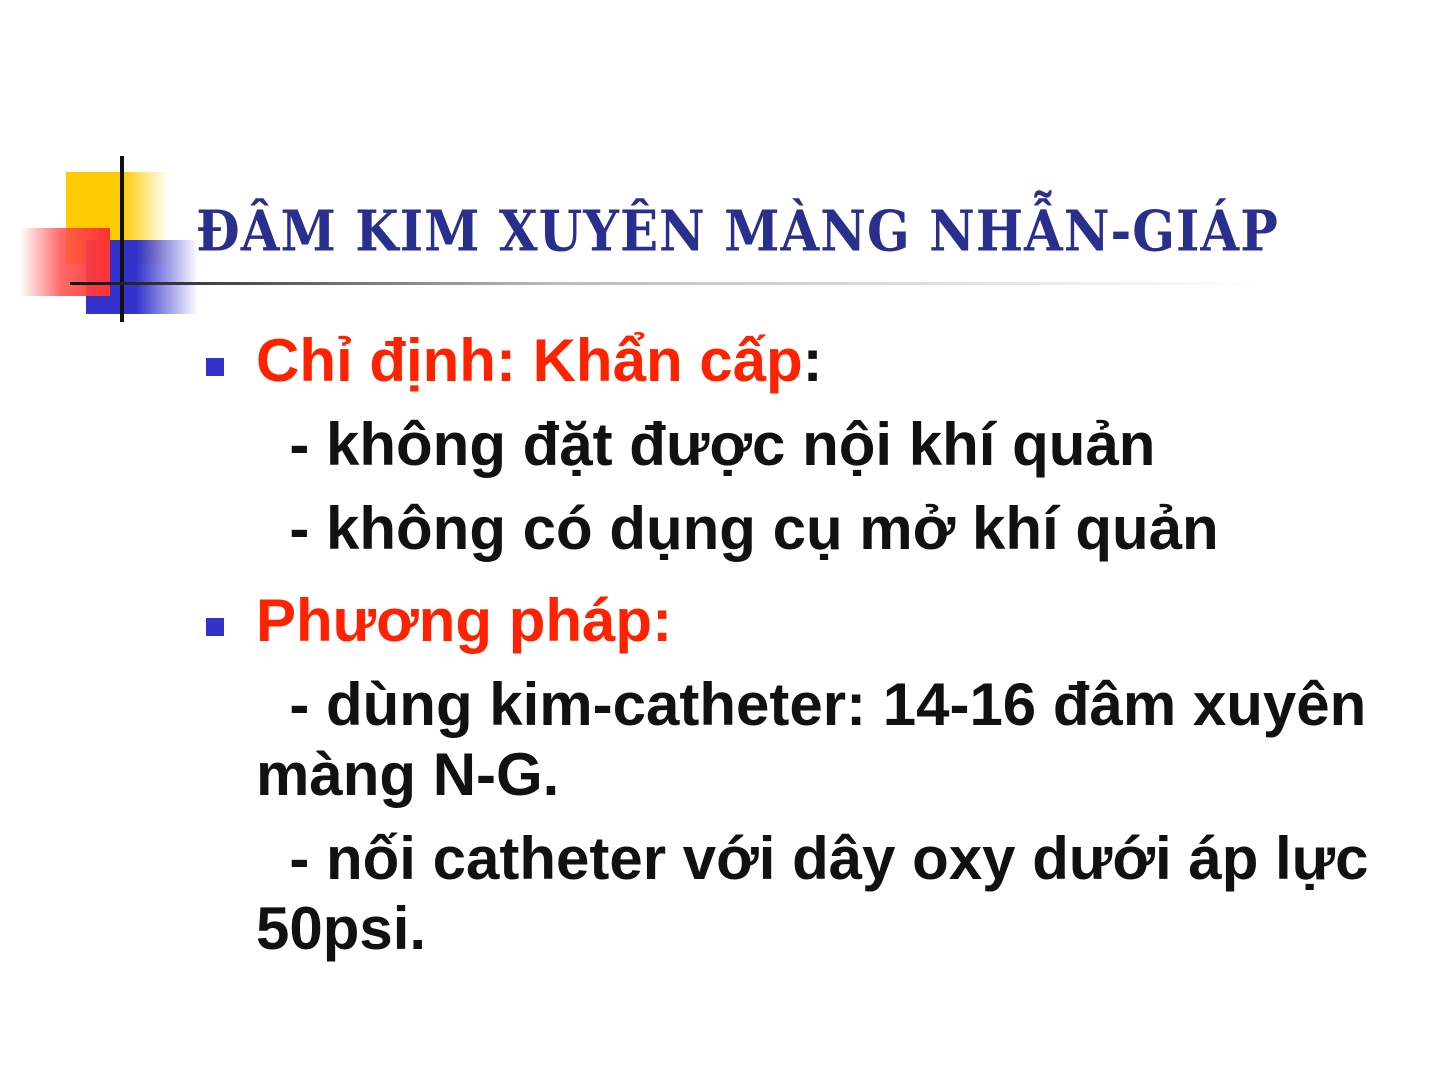 This screenshot has height=1080, width=1440. What do you see at coordinates (65, 262) in the screenshot?
I see `decor-red-square` at bounding box center [65, 262].